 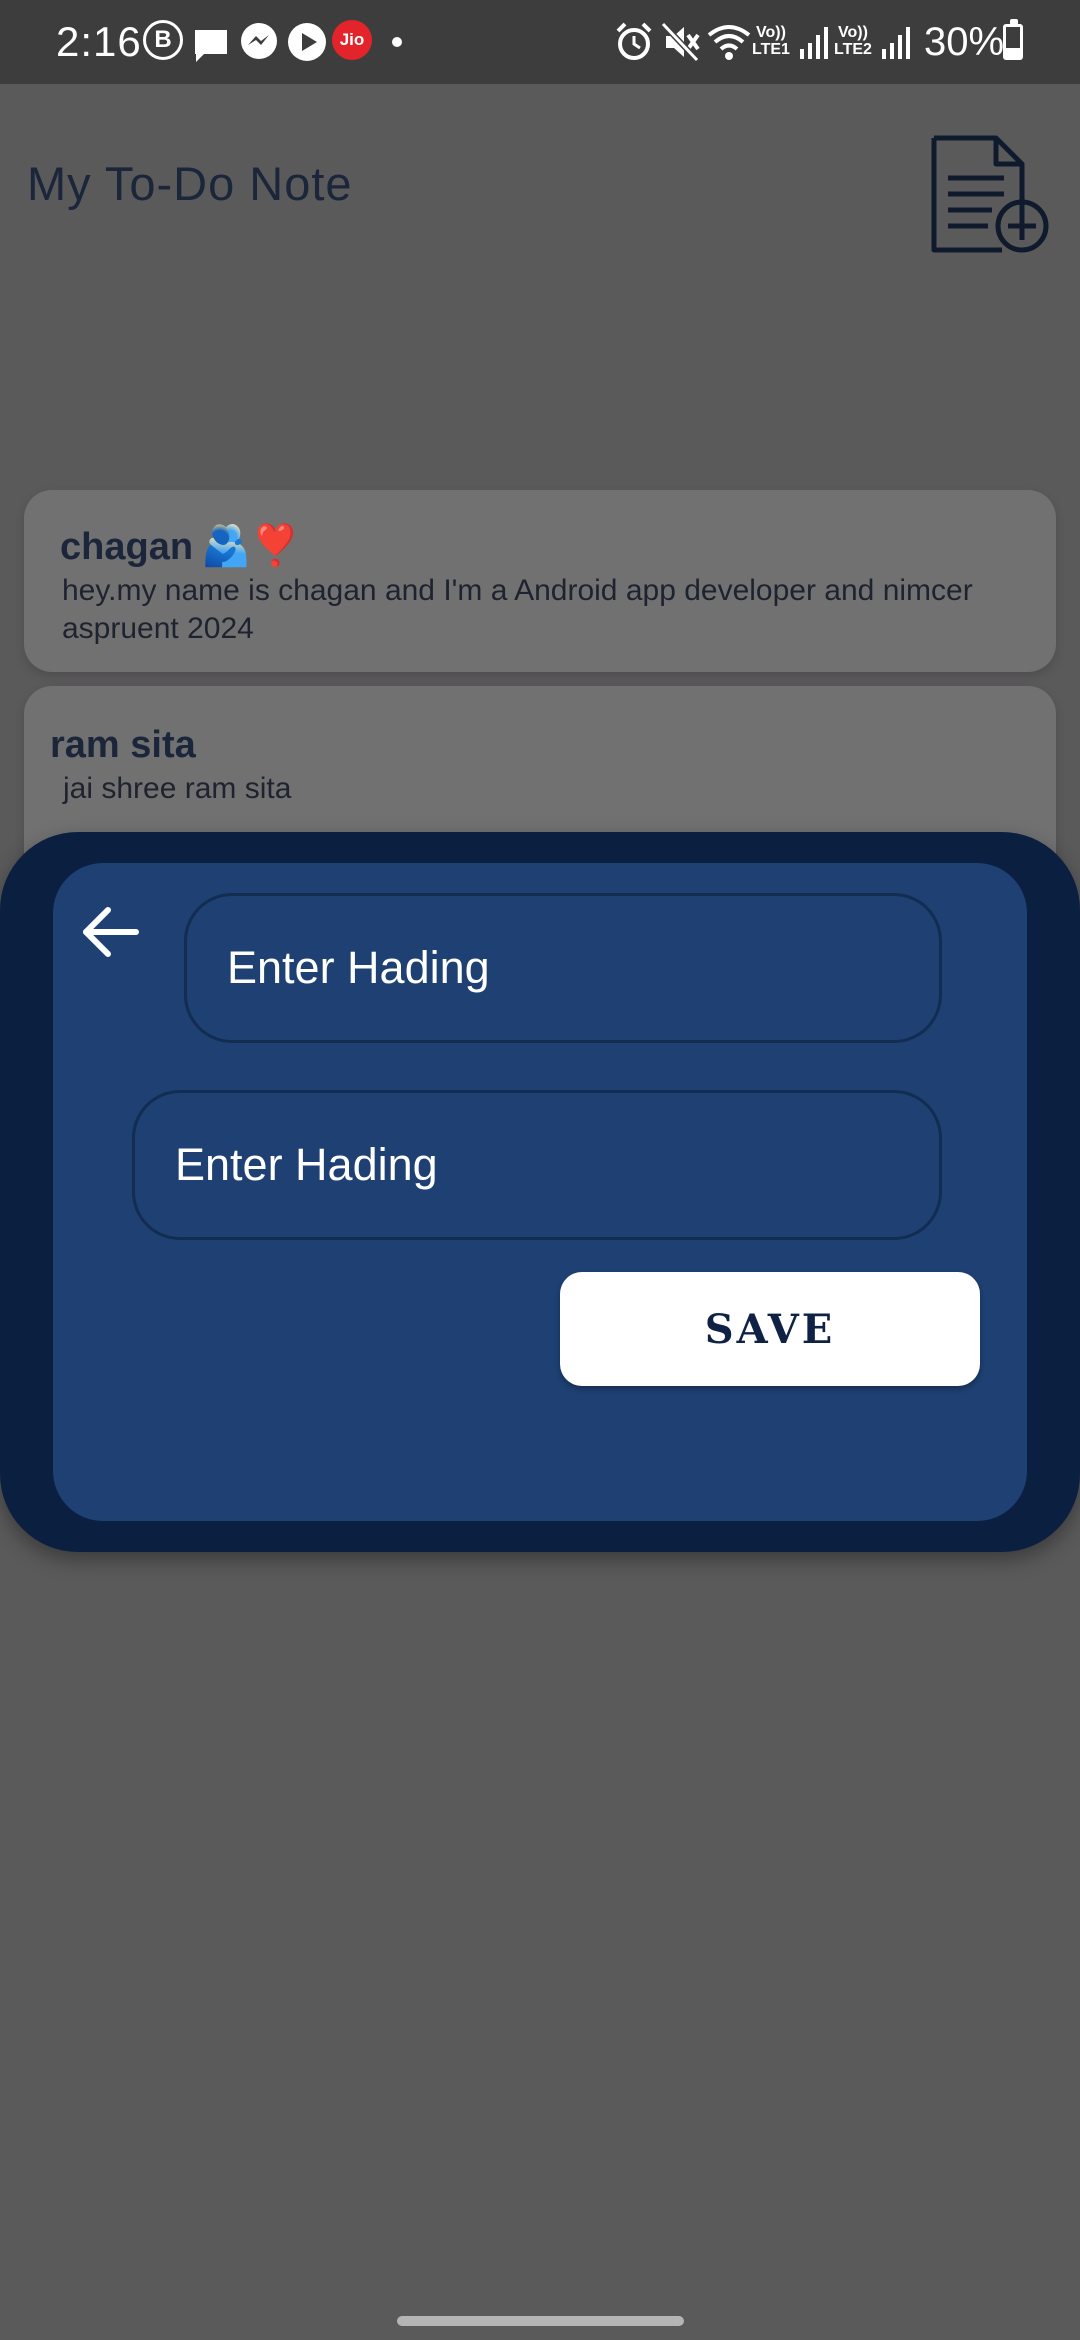 I want to click on note-body: jai shree ram sita, so click(x=177, y=788).